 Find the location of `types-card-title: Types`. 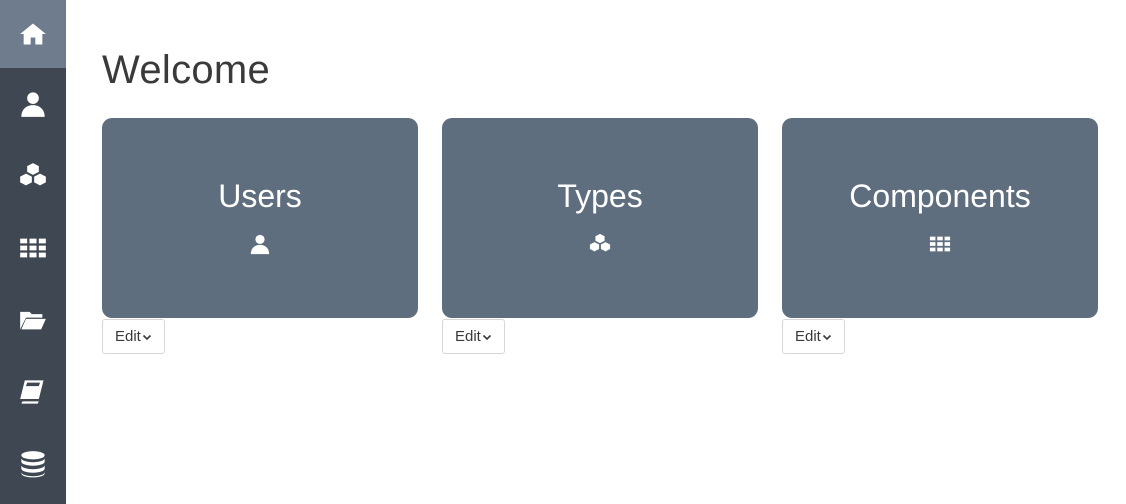

types-card-title: Types is located at coordinates (600, 196).